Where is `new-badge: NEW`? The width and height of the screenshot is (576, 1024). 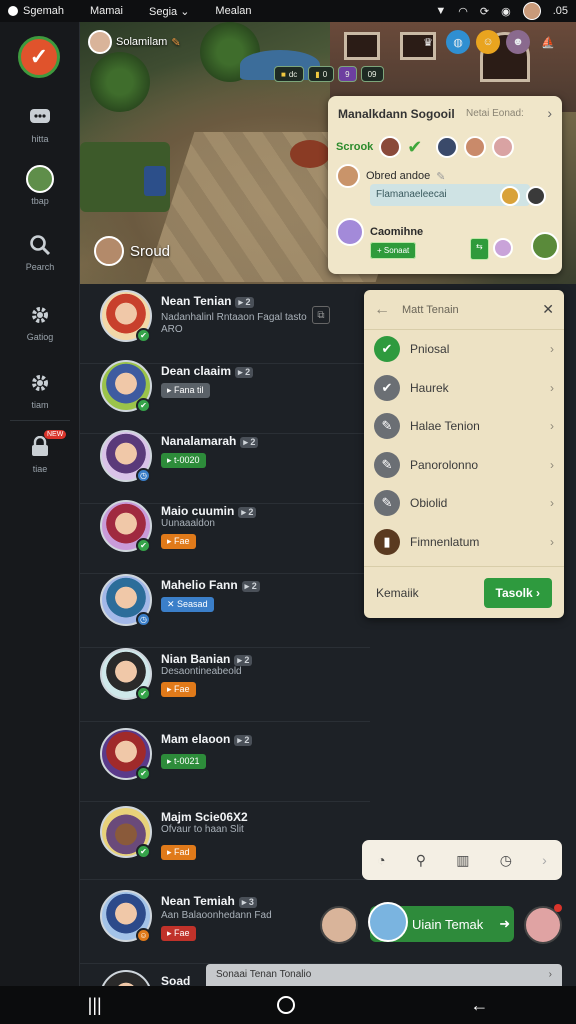
new-badge: NEW is located at coordinates (55, 434).